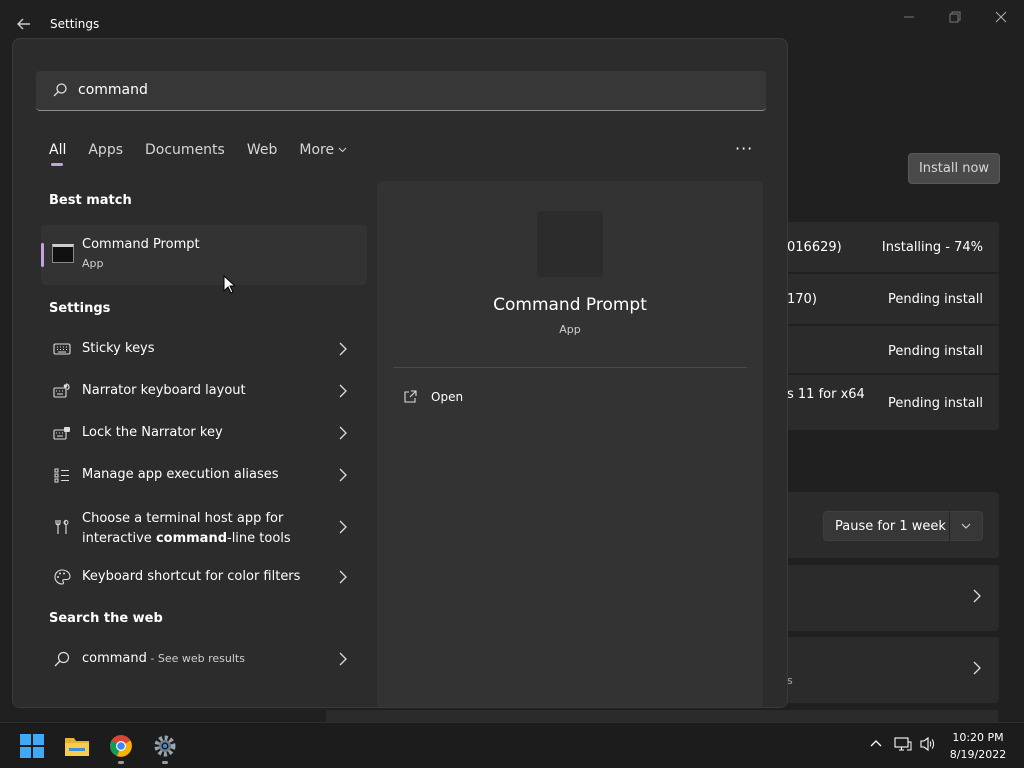  I want to click on more-options-icon: ···, so click(744, 148).